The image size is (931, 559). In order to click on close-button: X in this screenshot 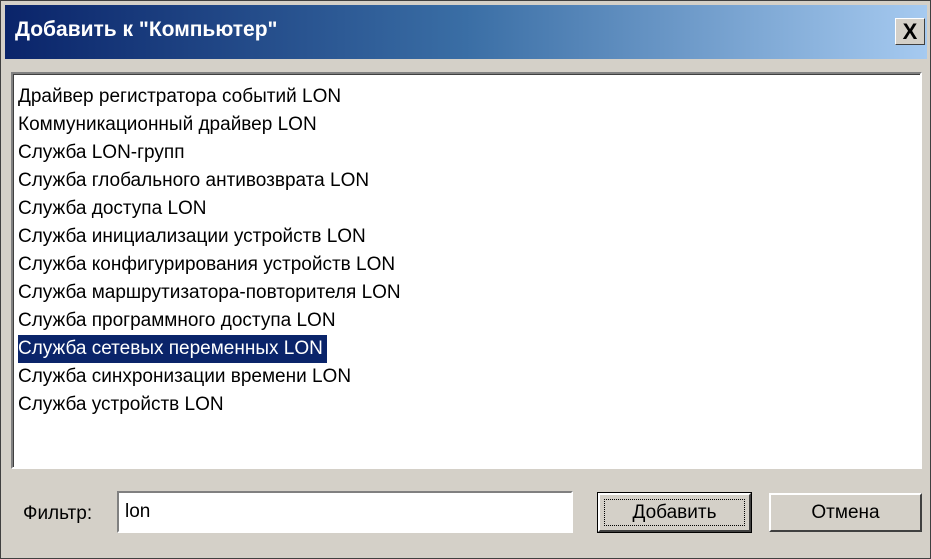, I will do `click(910, 31)`.